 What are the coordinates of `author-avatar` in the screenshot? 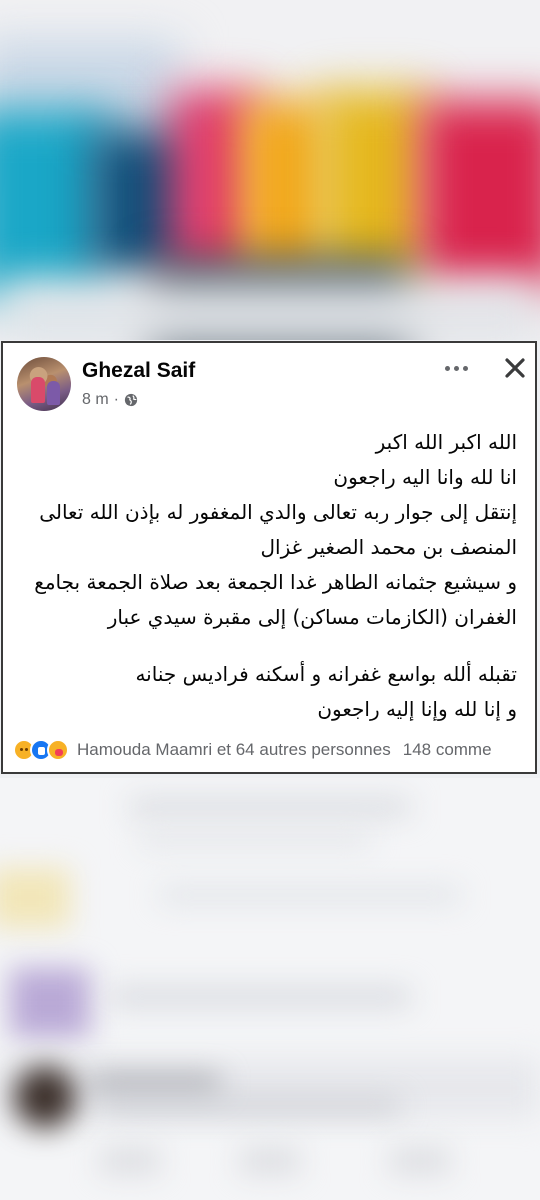 It's located at (44, 384).